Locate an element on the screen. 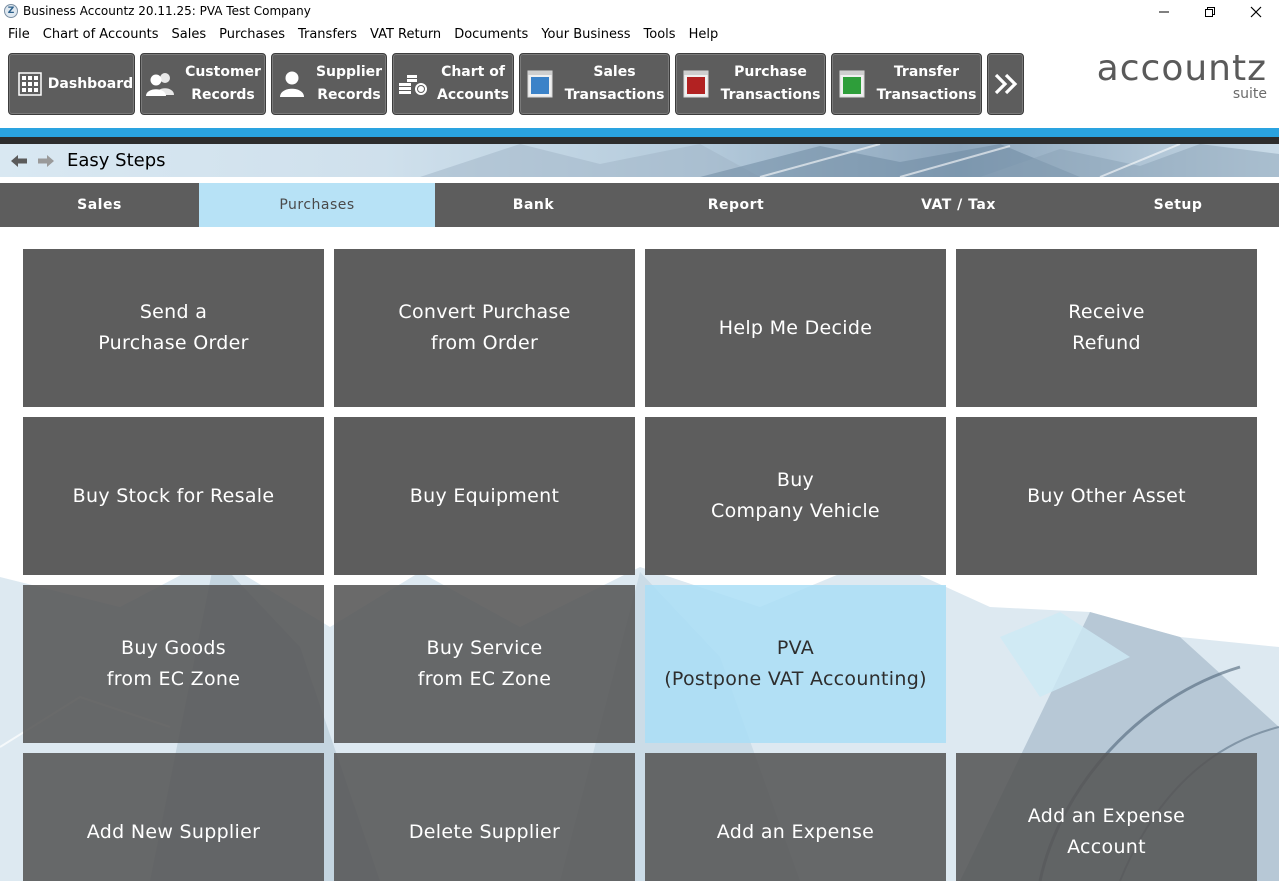  help-me-decide-tile: Help Me Decide is located at coordinates (795, 328).